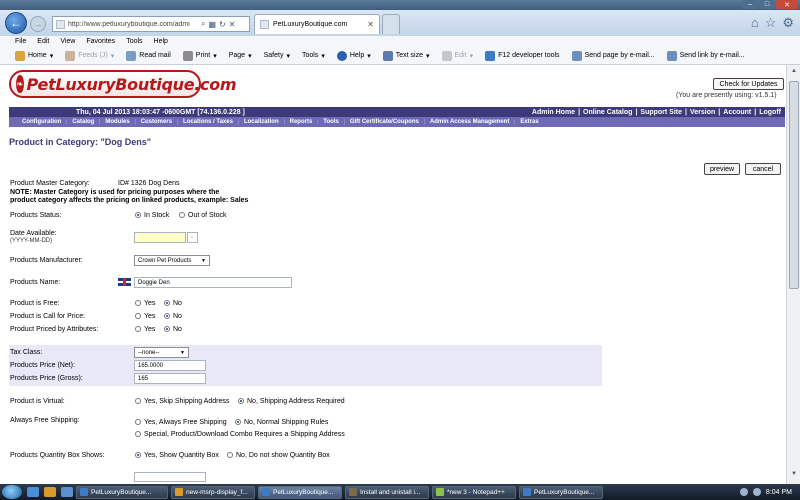  What do you see at coordinates (157, 122) in the screenshot?
I see `nav-customers: Customers` at bounding box center [157, 122].